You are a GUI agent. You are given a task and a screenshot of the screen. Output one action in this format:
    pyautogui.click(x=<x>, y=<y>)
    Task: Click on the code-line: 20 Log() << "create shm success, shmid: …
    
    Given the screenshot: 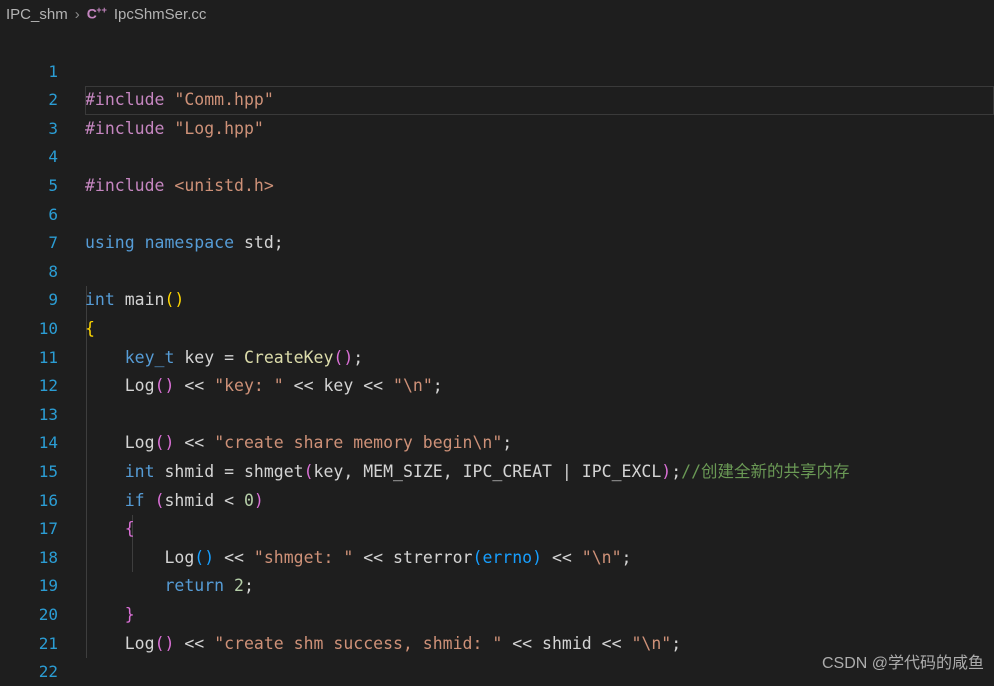 What is the action you would take?
    pyautogui.click(x=497, y=612)
    